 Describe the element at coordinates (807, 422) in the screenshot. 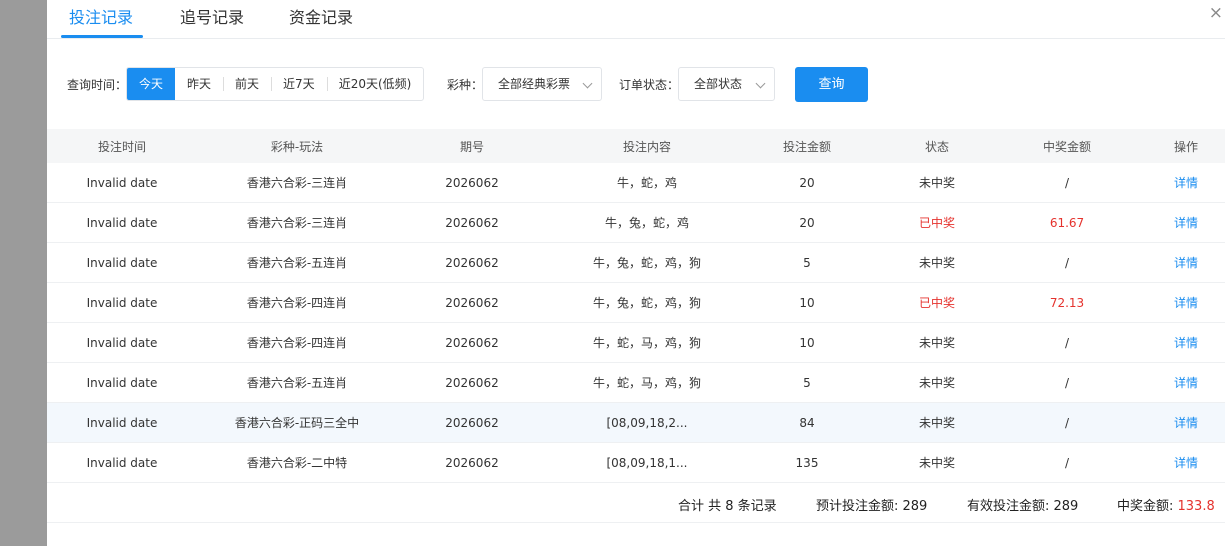

I see `cell-amount: 84` at that location.